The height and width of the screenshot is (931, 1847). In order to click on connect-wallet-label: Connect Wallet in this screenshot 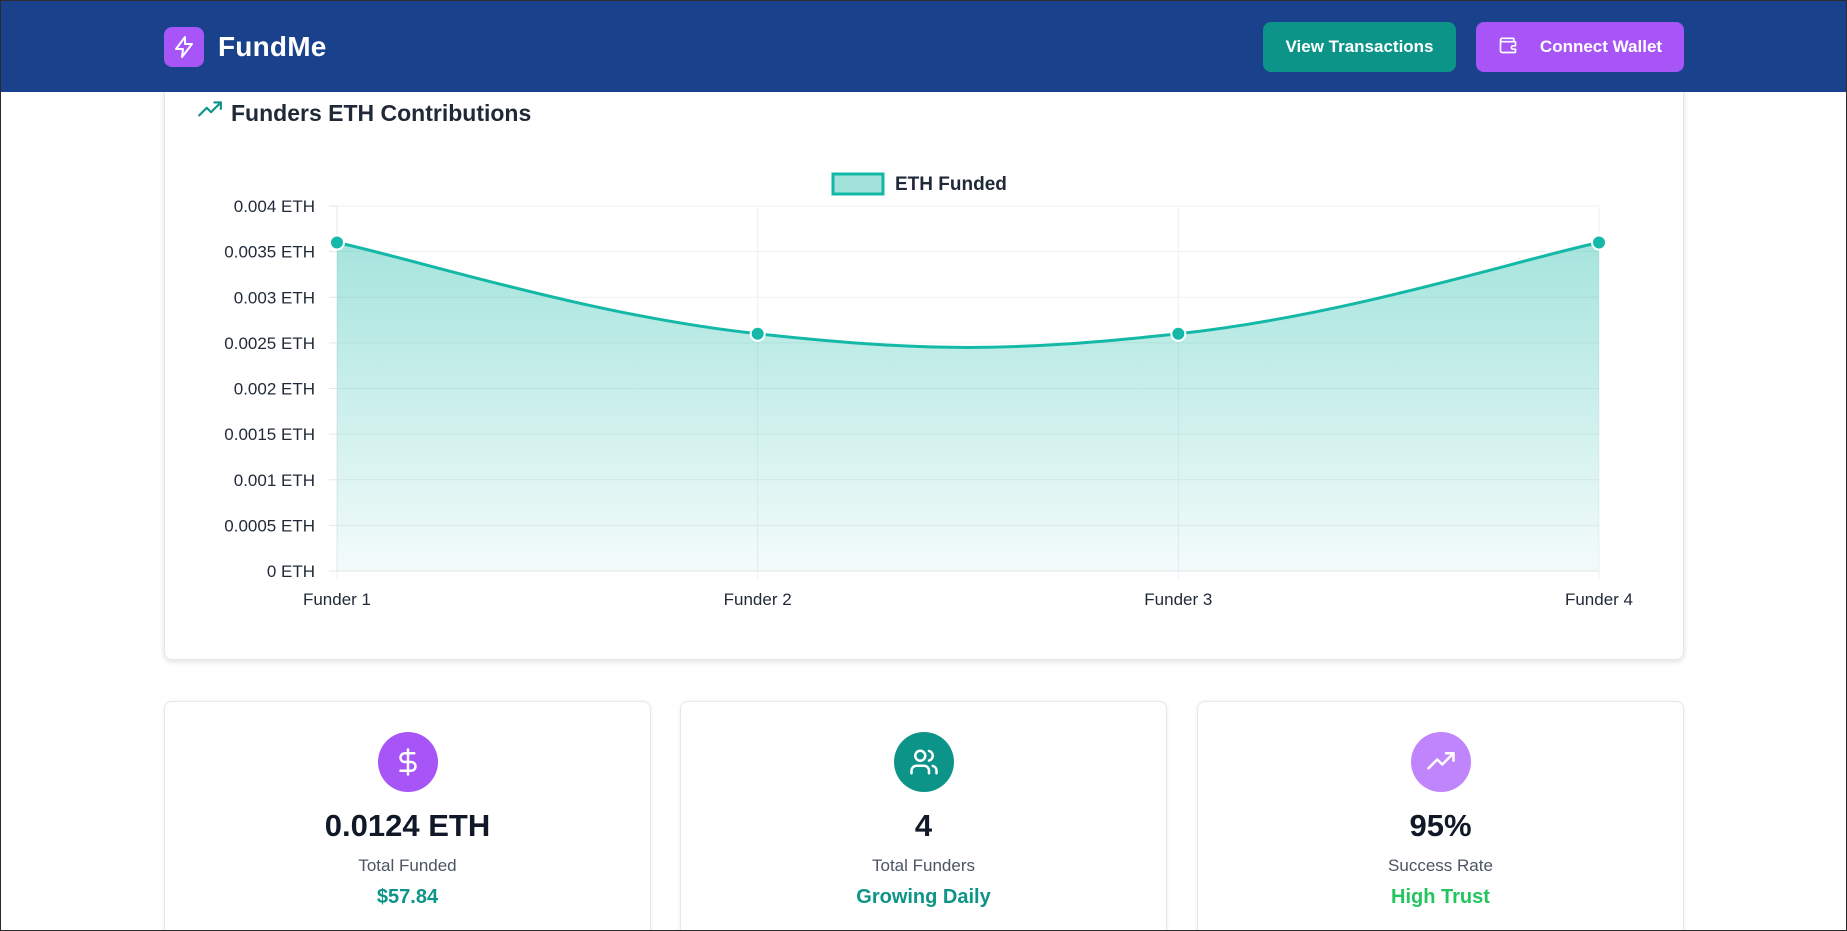, I will do `click(1601, 46)`.